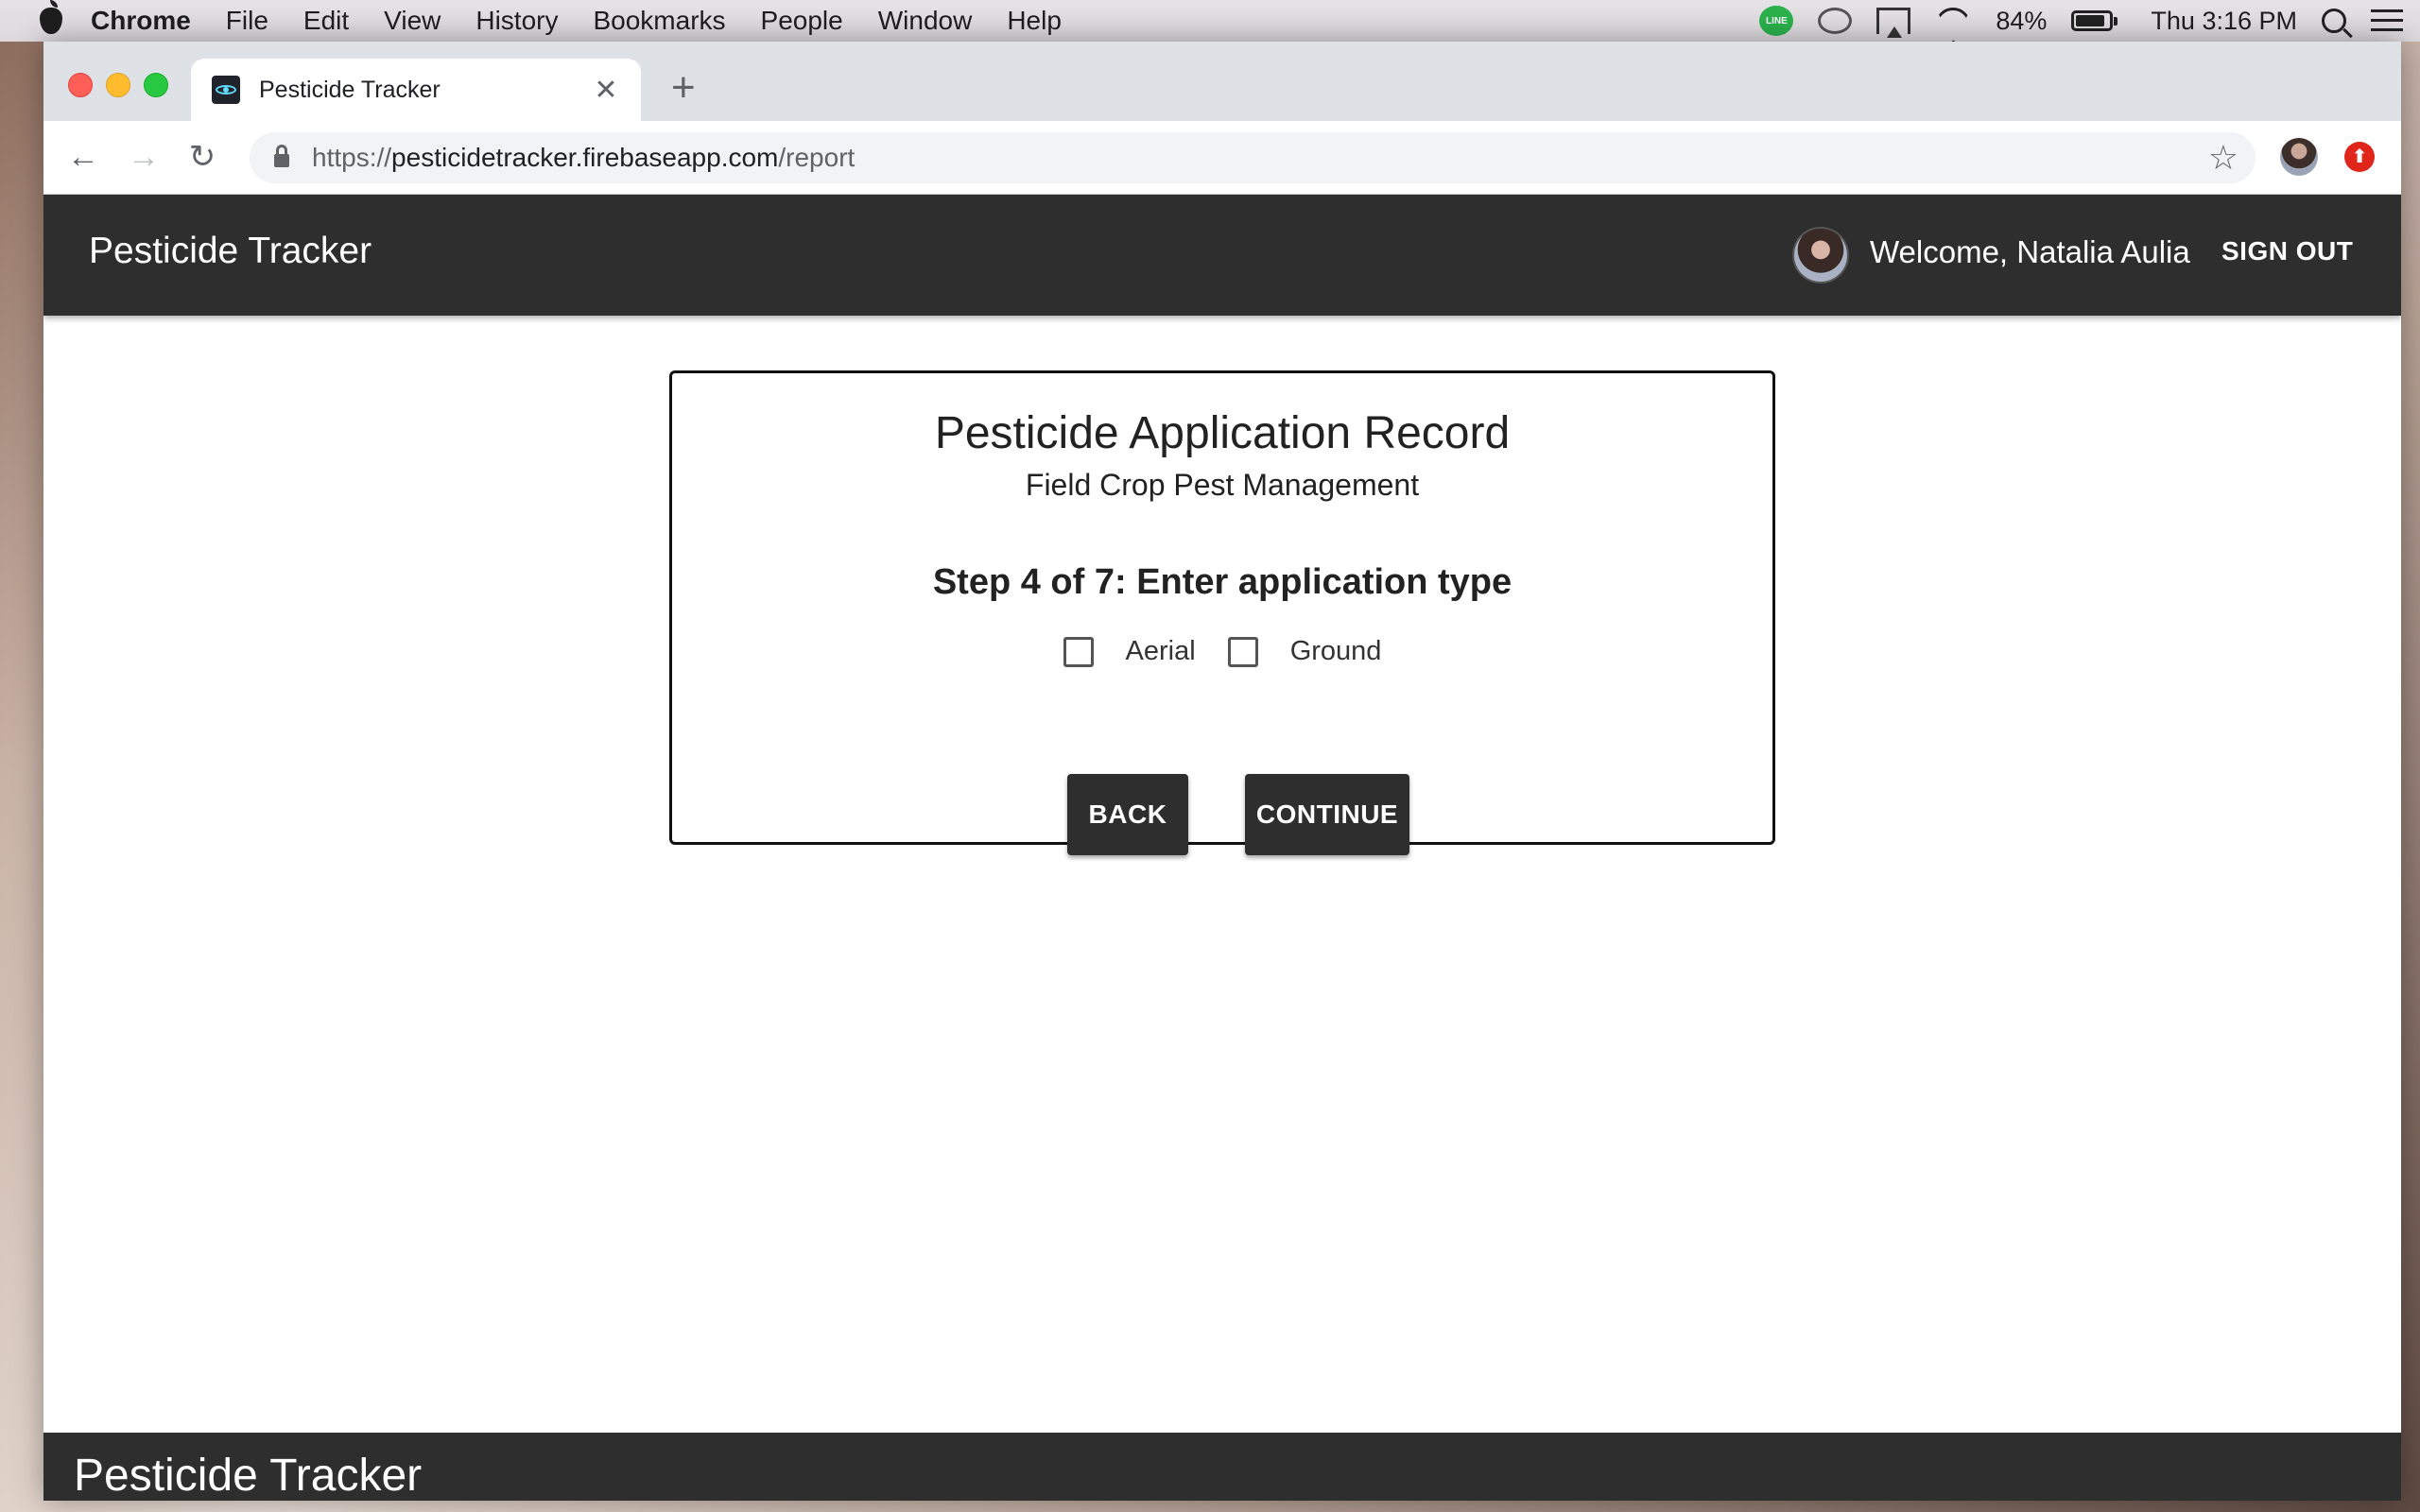  What do you see at coordinates (802, 21) in the screenshot?
I see `menu-people: People` at bounding box center [802, 21].